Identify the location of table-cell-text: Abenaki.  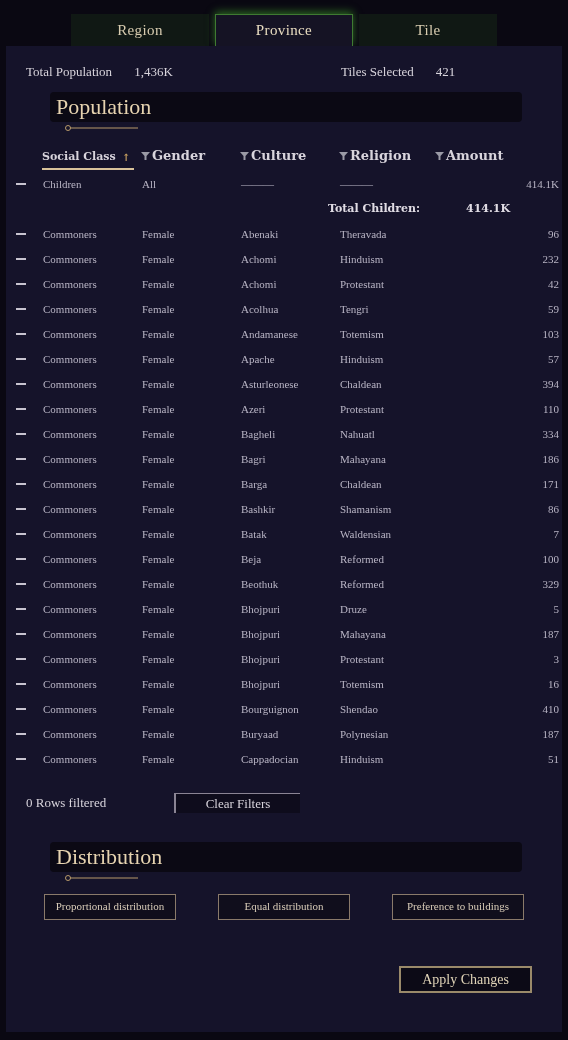
(260, 234).